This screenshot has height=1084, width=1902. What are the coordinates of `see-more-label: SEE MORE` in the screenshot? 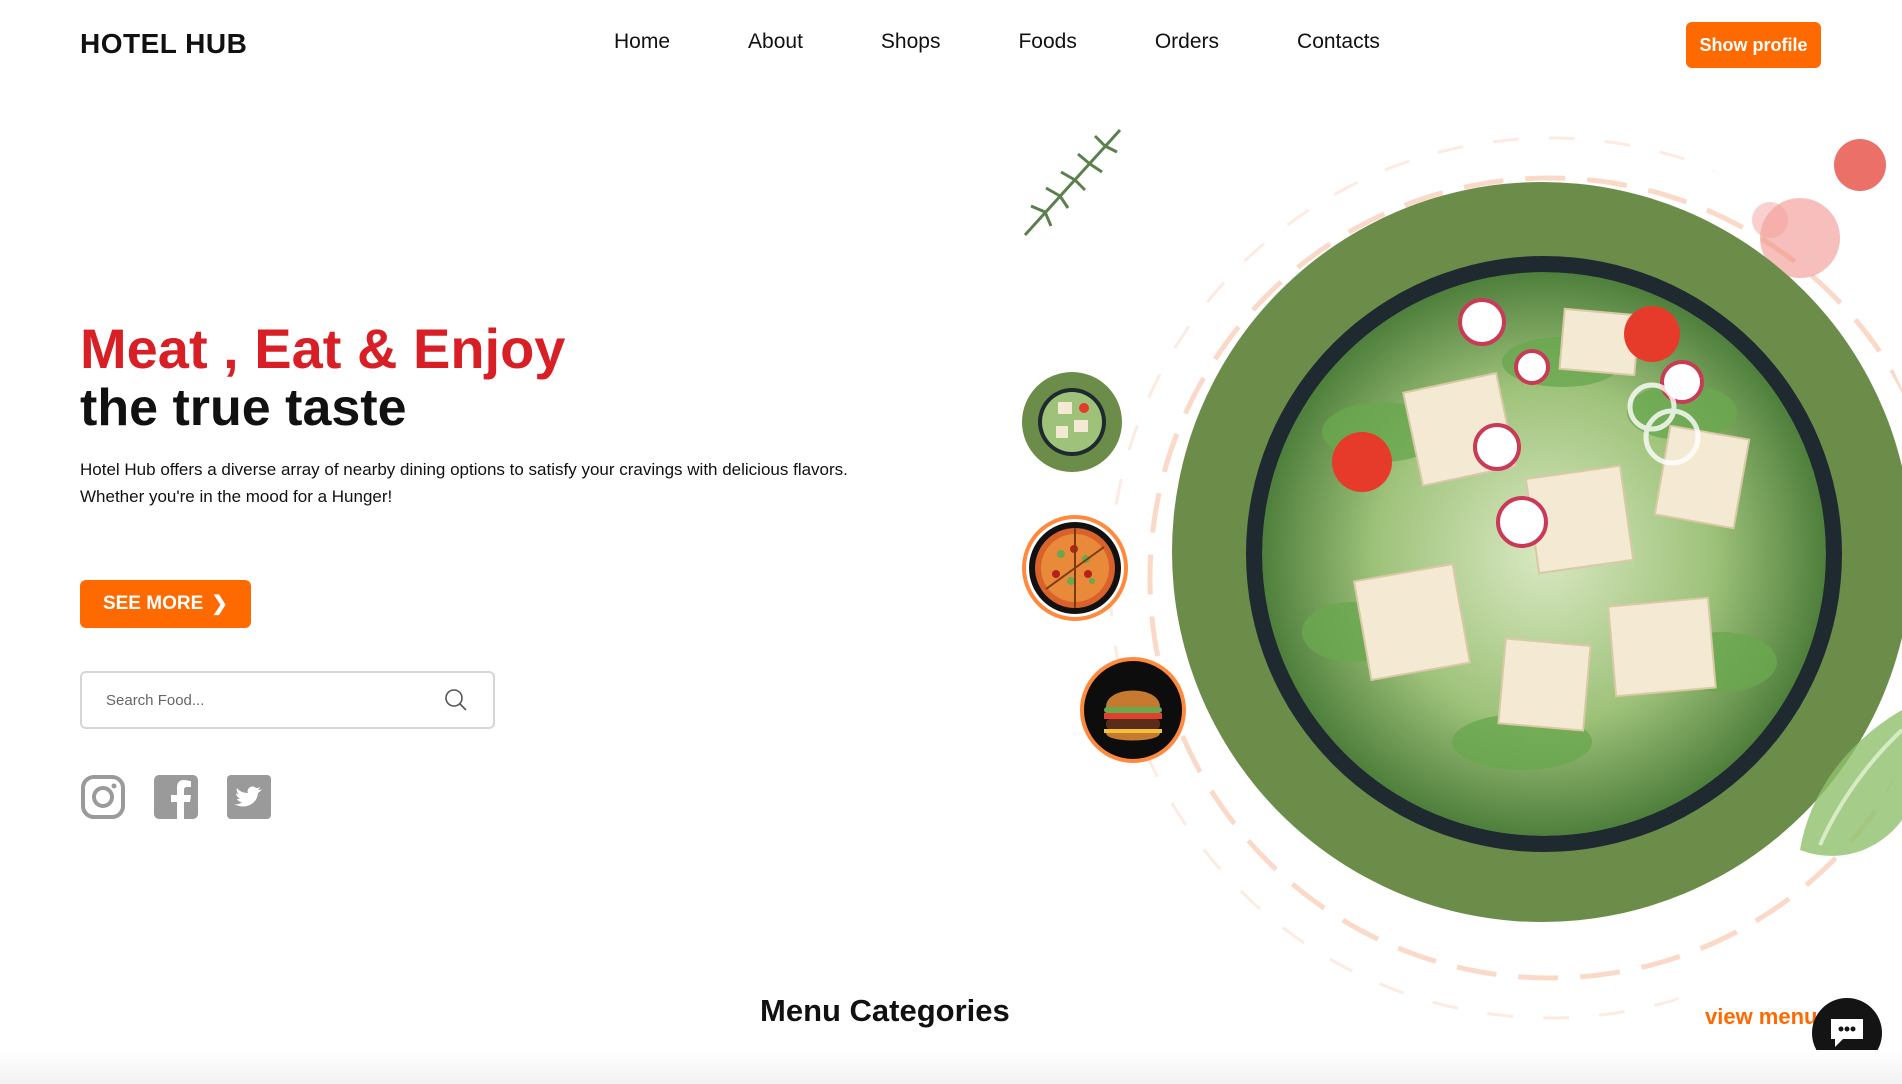 It's located at (153, 603).